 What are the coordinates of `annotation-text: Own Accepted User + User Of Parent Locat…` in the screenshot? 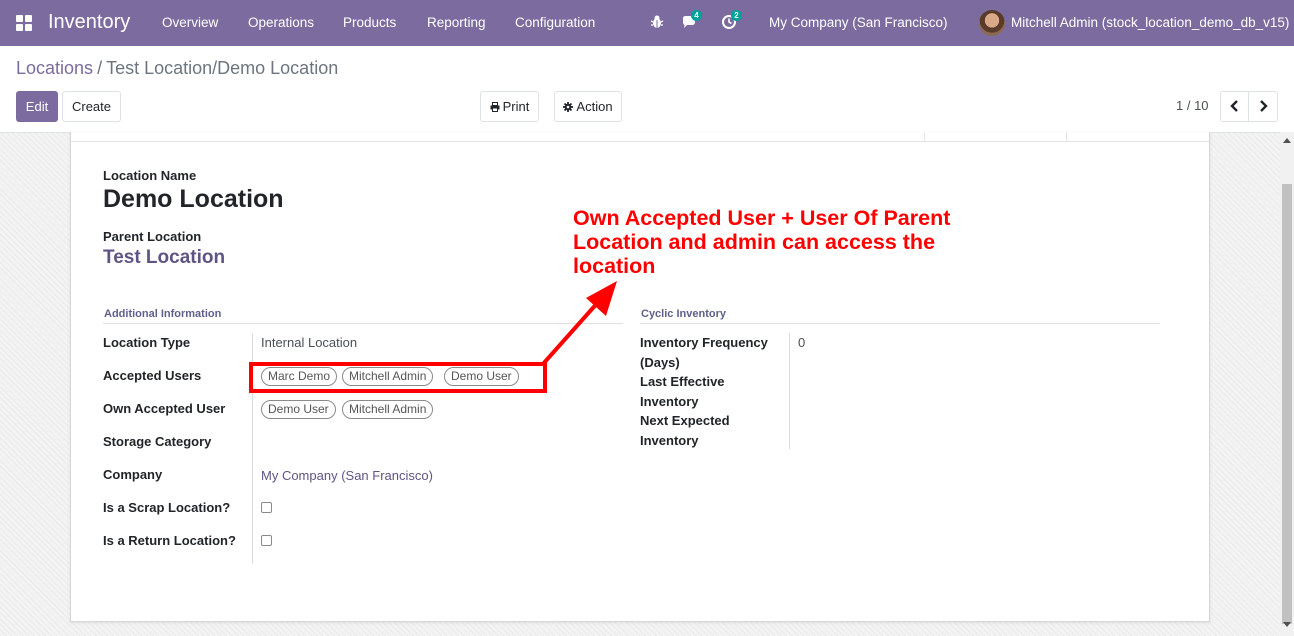 It's located at (793, 242).